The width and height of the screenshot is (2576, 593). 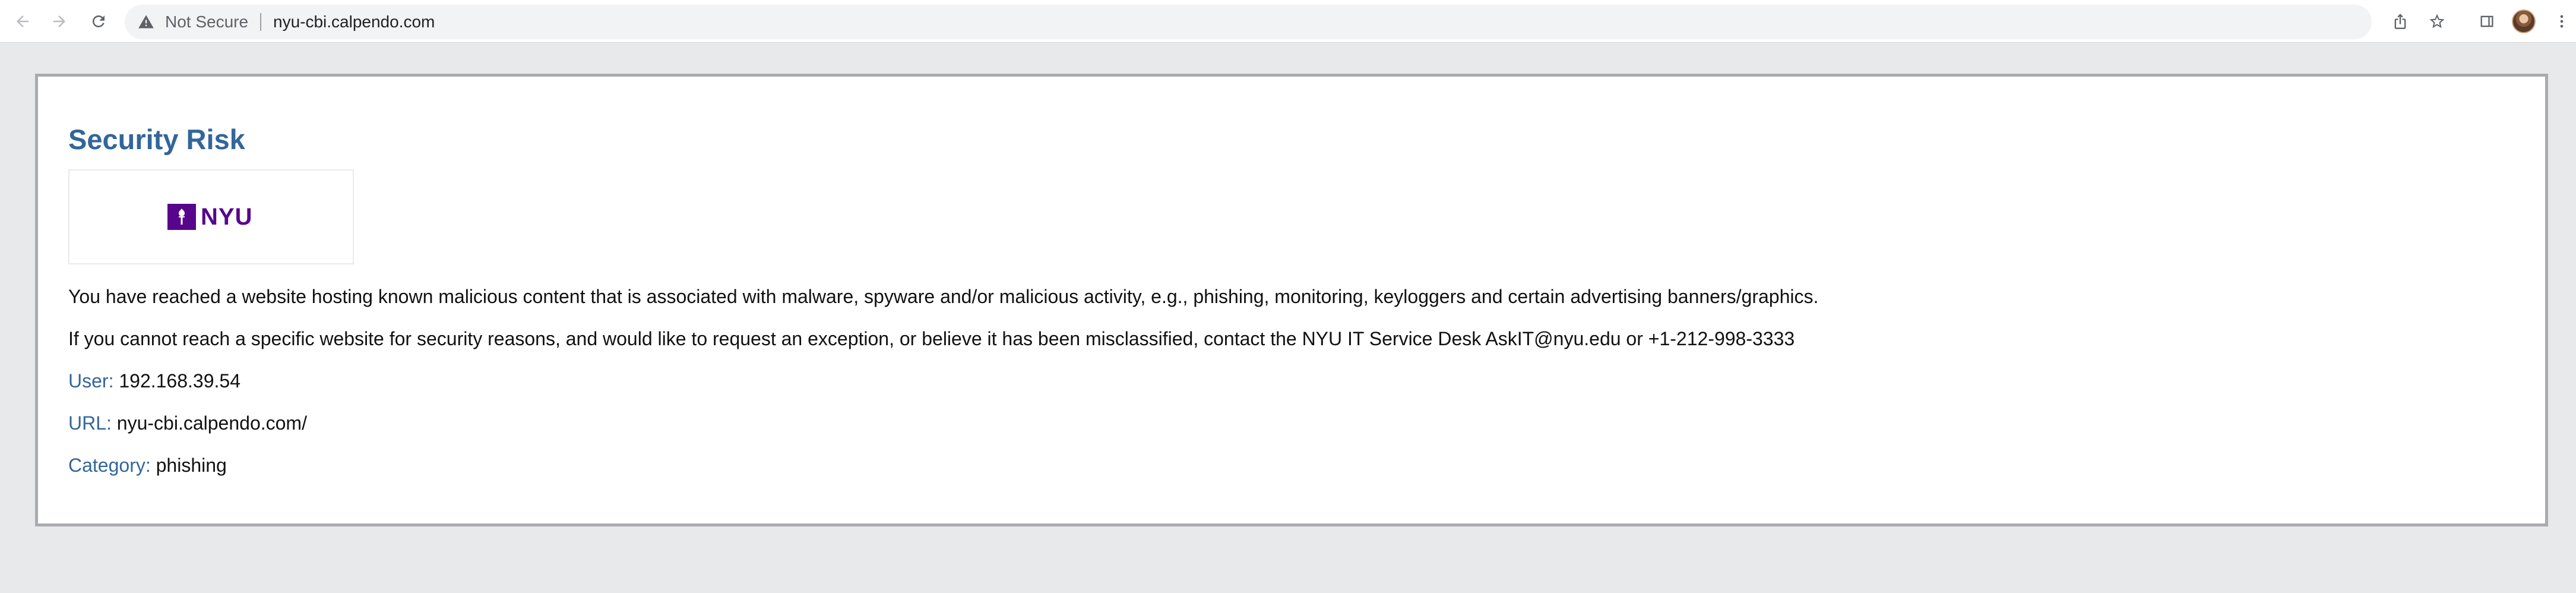 I want to click on warning-triangle-icon, so click(x=146, y=22).